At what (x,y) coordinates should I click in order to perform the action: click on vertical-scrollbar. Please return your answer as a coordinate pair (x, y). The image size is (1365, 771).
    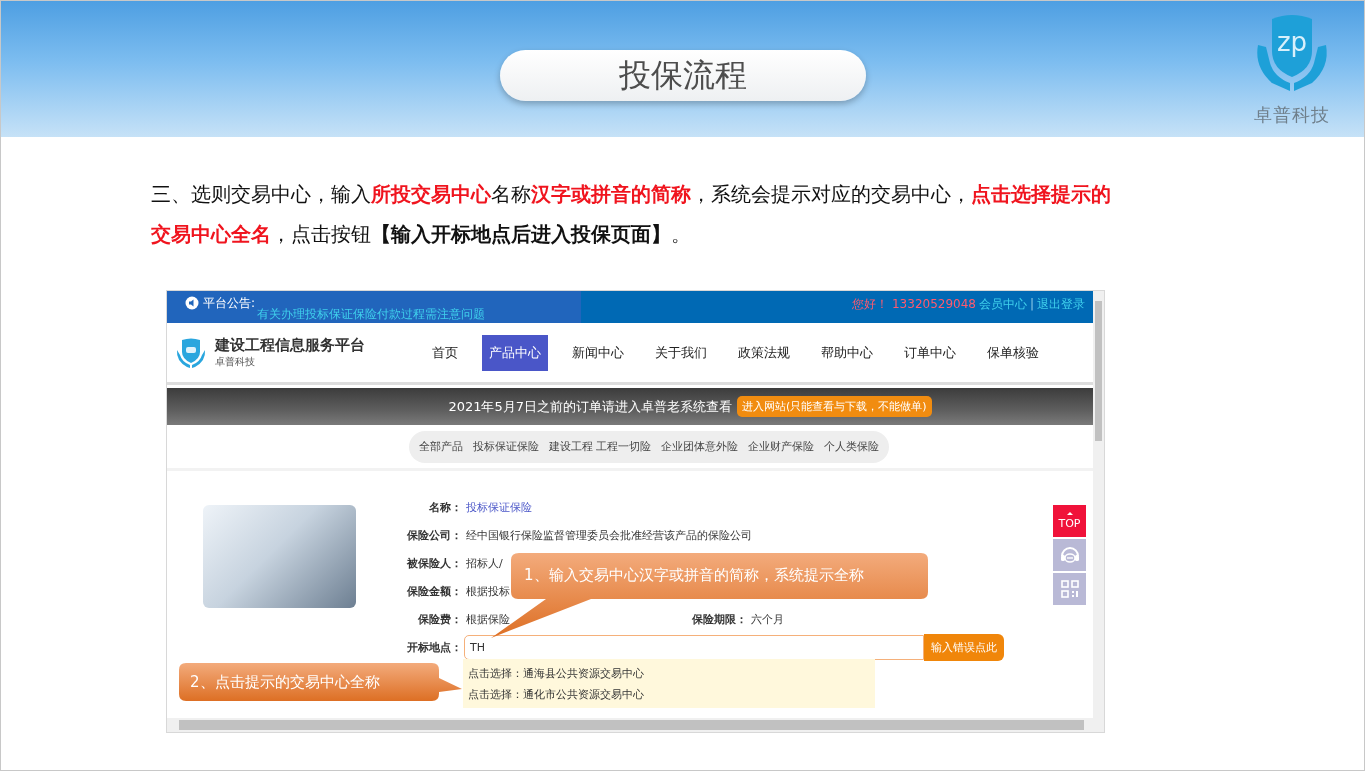
    Looking at the image, I should click on (1098, 504).